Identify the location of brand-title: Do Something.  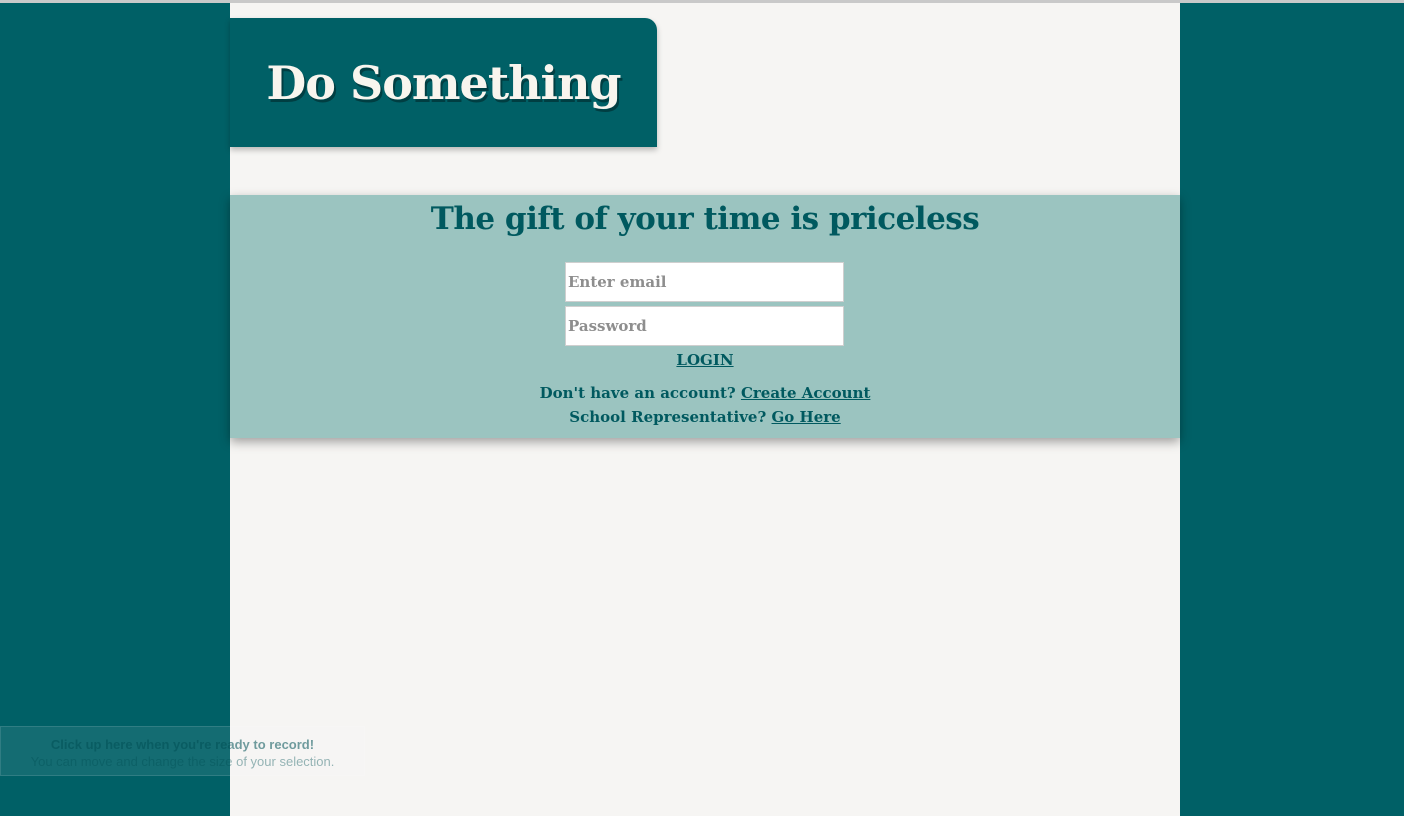
(443, 82).